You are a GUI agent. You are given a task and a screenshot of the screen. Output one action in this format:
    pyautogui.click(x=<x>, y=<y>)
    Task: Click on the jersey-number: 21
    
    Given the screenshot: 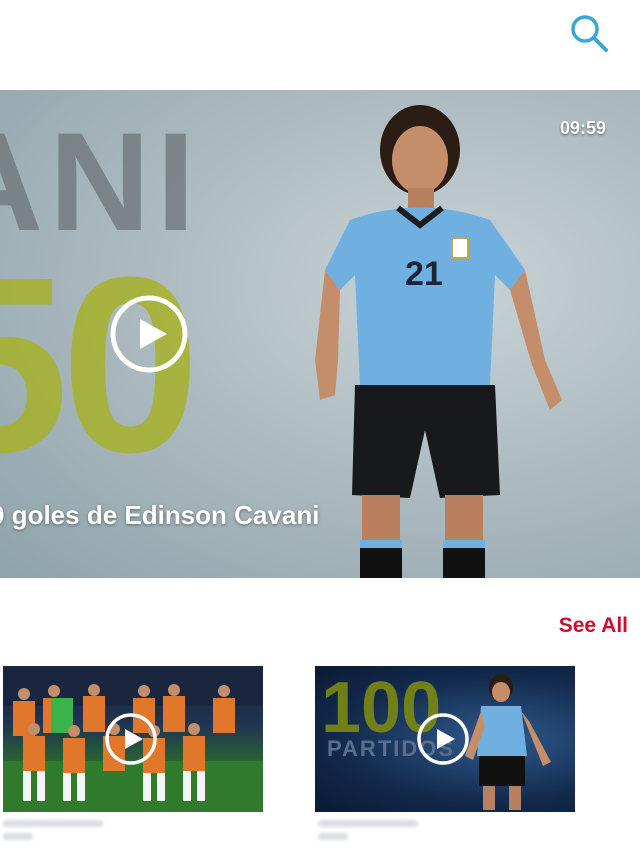 What is the action you would take?
    pyautogui.click(x=424, y=274)
    